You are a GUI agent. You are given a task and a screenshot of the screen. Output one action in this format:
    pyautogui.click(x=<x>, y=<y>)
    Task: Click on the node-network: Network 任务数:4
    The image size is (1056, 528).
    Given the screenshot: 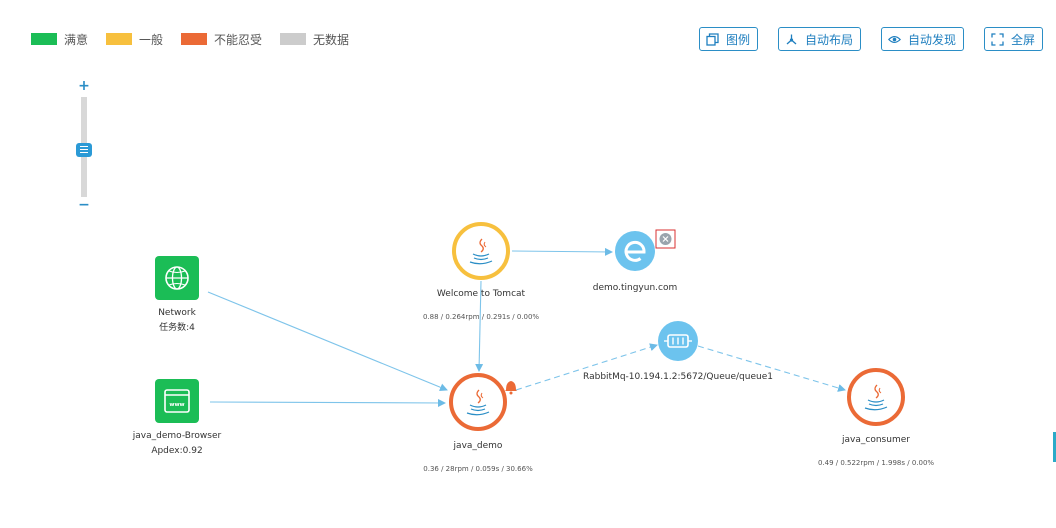 What is the action you would take?
    pyautogui.click(x=177, y=294)
    